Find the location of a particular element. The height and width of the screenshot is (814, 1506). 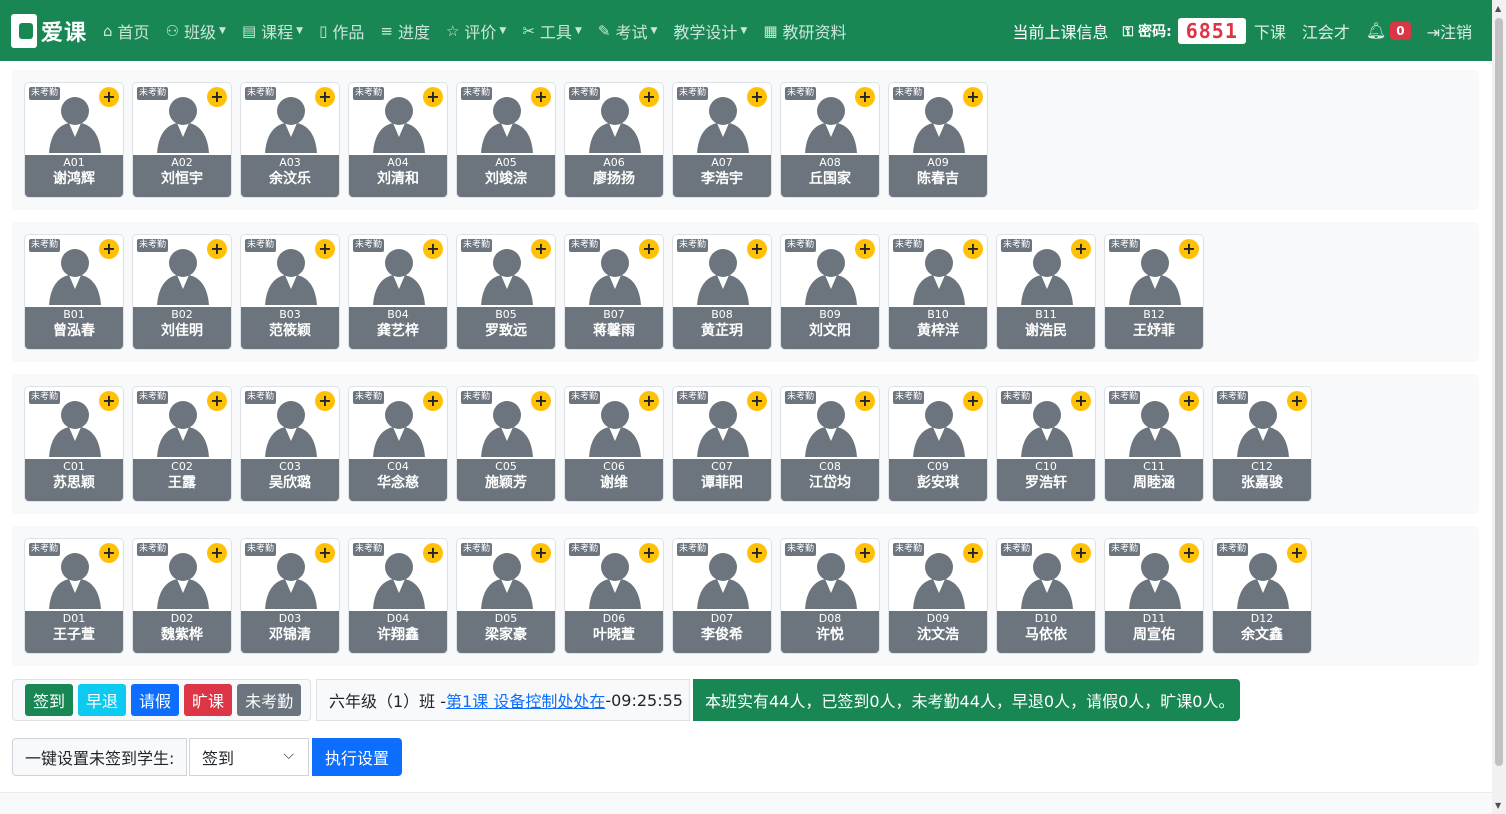

status-button-3: 旷课 is located at coordinates (208, 700).